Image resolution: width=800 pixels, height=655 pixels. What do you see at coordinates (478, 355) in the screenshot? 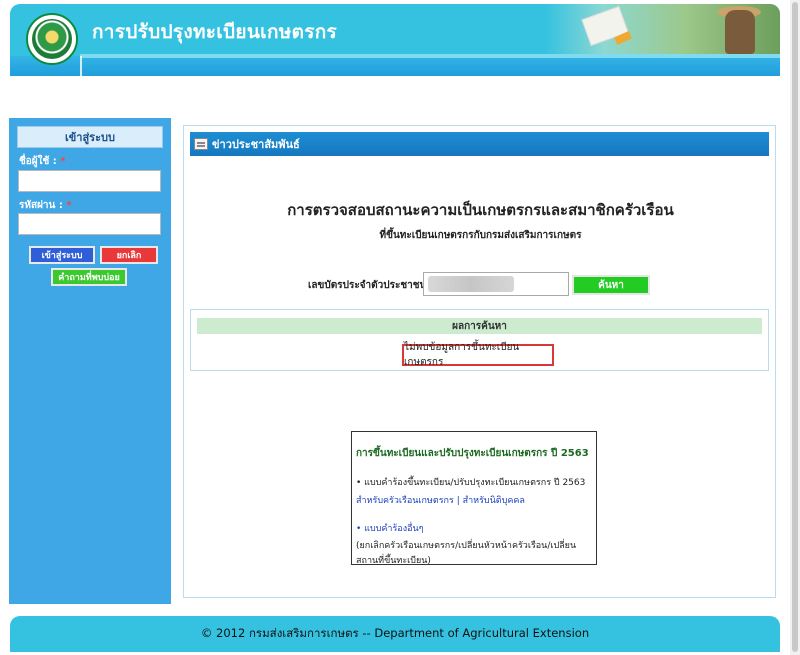
I see `result-message: ไม่พบข้อมูลการขึ้นทะเบียนเกษตรกร` at bounding box center [478, 355].